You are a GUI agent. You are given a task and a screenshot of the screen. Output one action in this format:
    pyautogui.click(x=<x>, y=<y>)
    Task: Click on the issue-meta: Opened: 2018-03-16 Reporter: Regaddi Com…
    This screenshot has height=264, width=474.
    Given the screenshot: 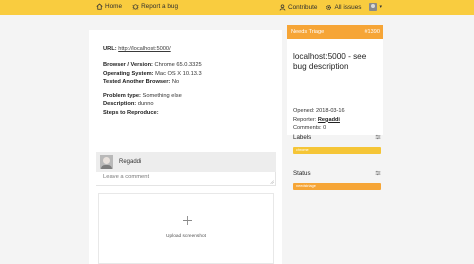 What is the action you would take?
    pyautogui.click(x=319, y=120)
    